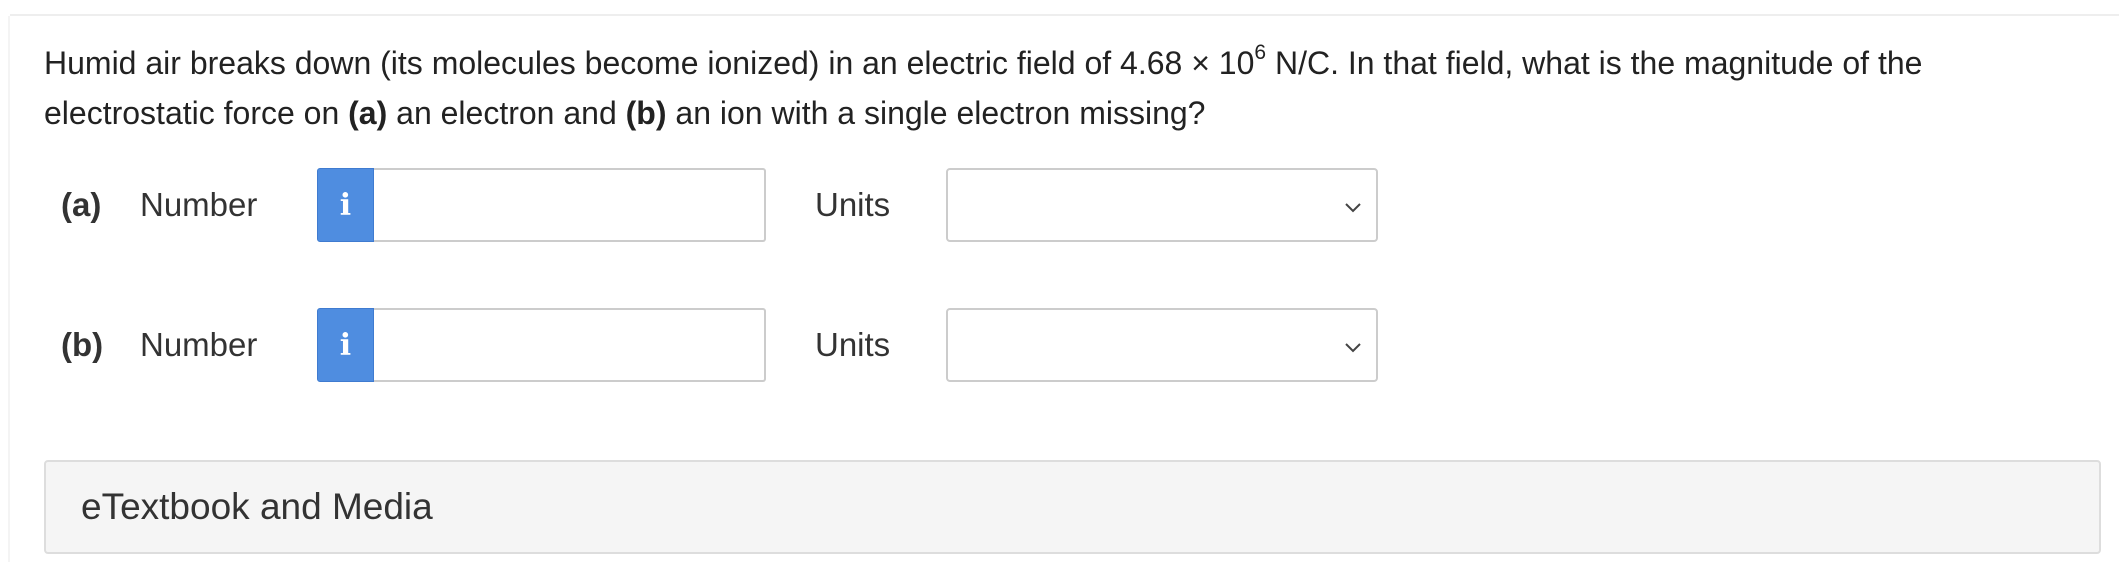 This screenshot has height=562, width=2119. Describe the element at coordinates (1162, 345) in the screenshot. I see `units-select-b` at that location.